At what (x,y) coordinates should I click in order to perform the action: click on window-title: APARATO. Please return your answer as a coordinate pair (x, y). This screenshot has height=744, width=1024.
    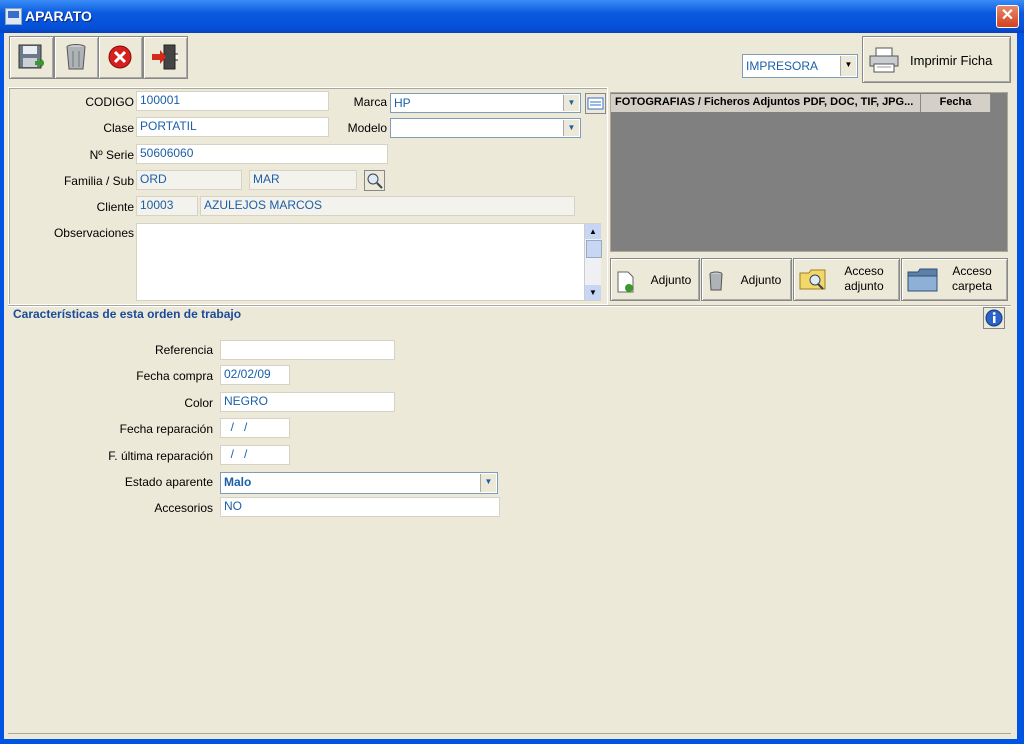
    Looking at the image, I should click on (58, 16).